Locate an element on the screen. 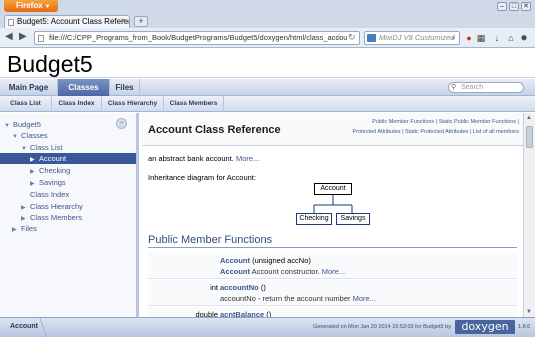  tab-strip: Budget5: Account Class Reference ✕ + is located at coordinates (267, 21).